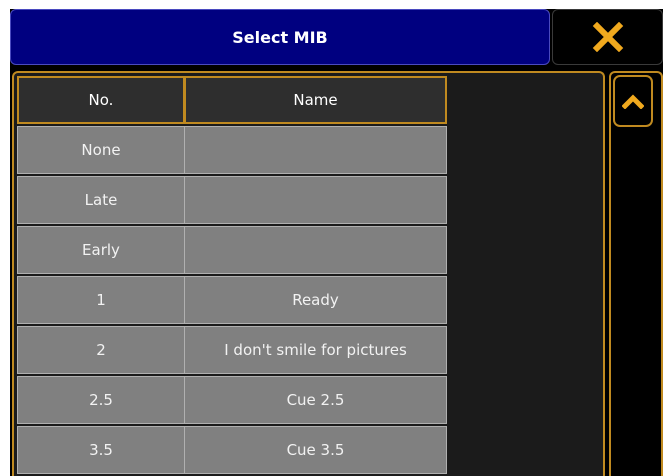 This screenshot has width=672, height=476. Describe the element at coordinates (315, 400) in the screenshot. I see `cell-name: Cue 2.5` at that location.